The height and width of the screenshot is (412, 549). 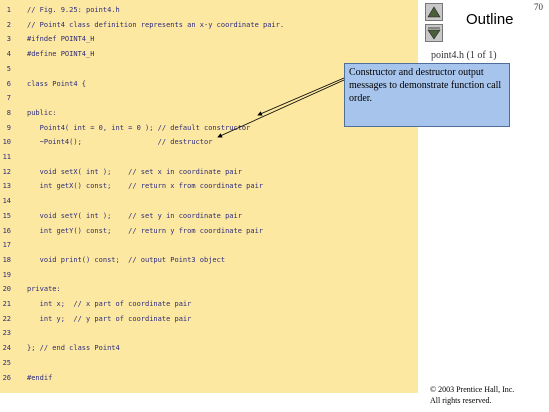 I want to click on copyright-line-1: © 2003 Prentice Hall, Inc., so click(x=472, y=389).